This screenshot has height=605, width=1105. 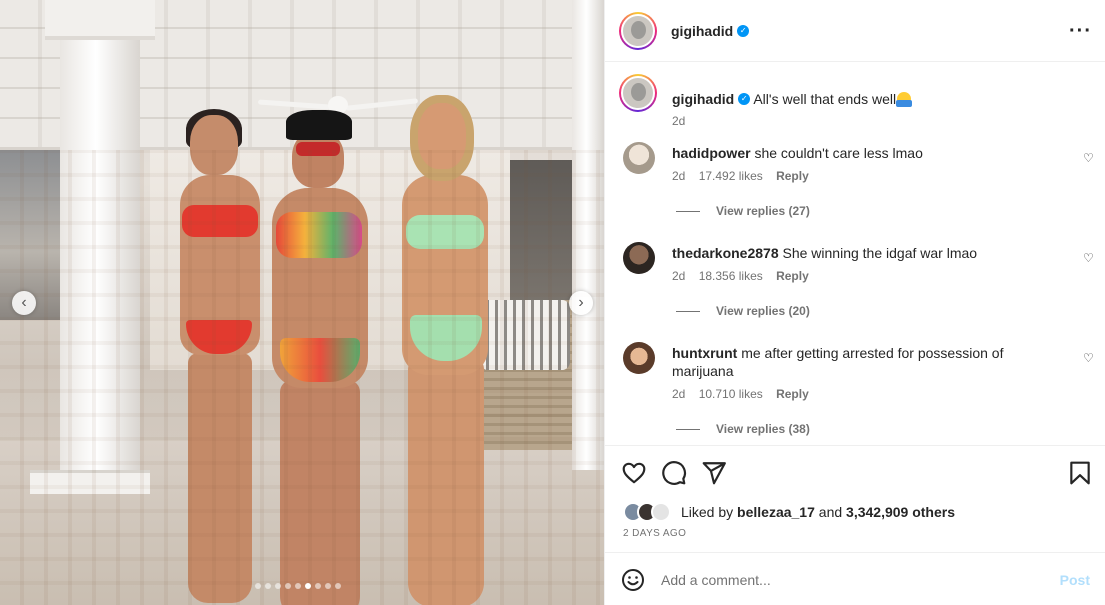 I want to click on caption-username: gigihadid, so click(x=703, y=99).